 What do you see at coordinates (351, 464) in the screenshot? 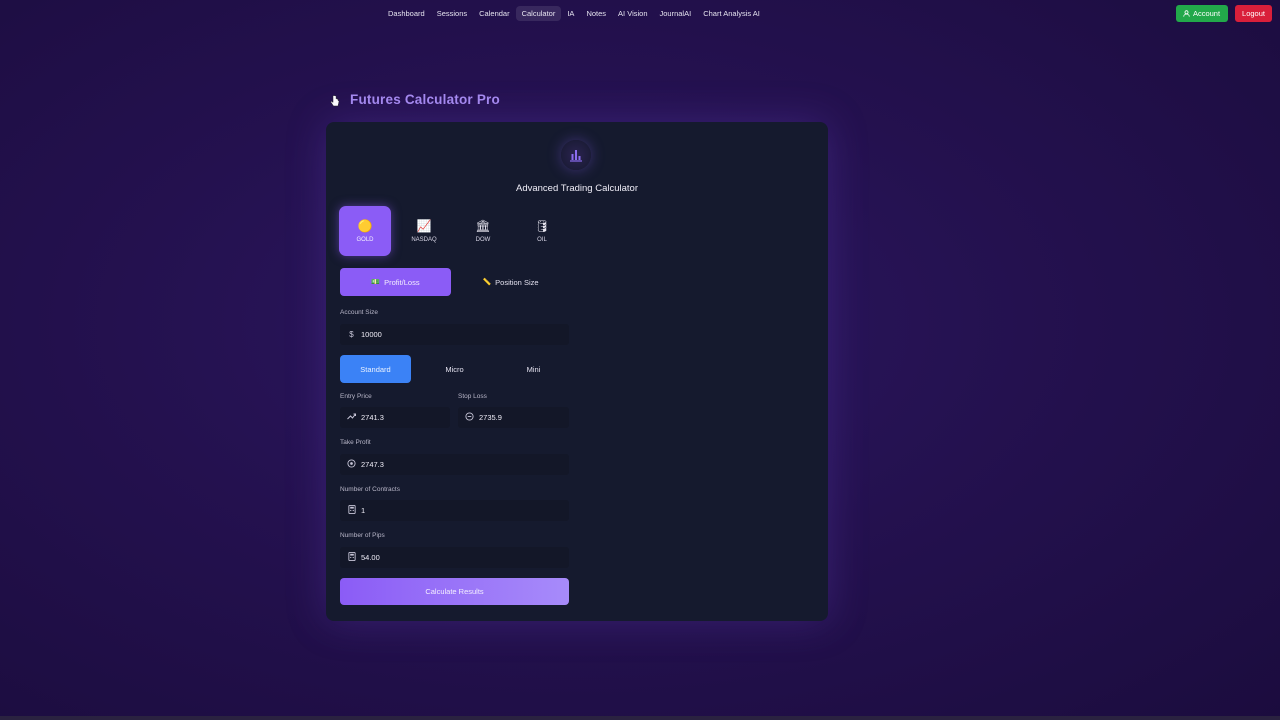
I see `target-icon` at bounding box center [351, 464].